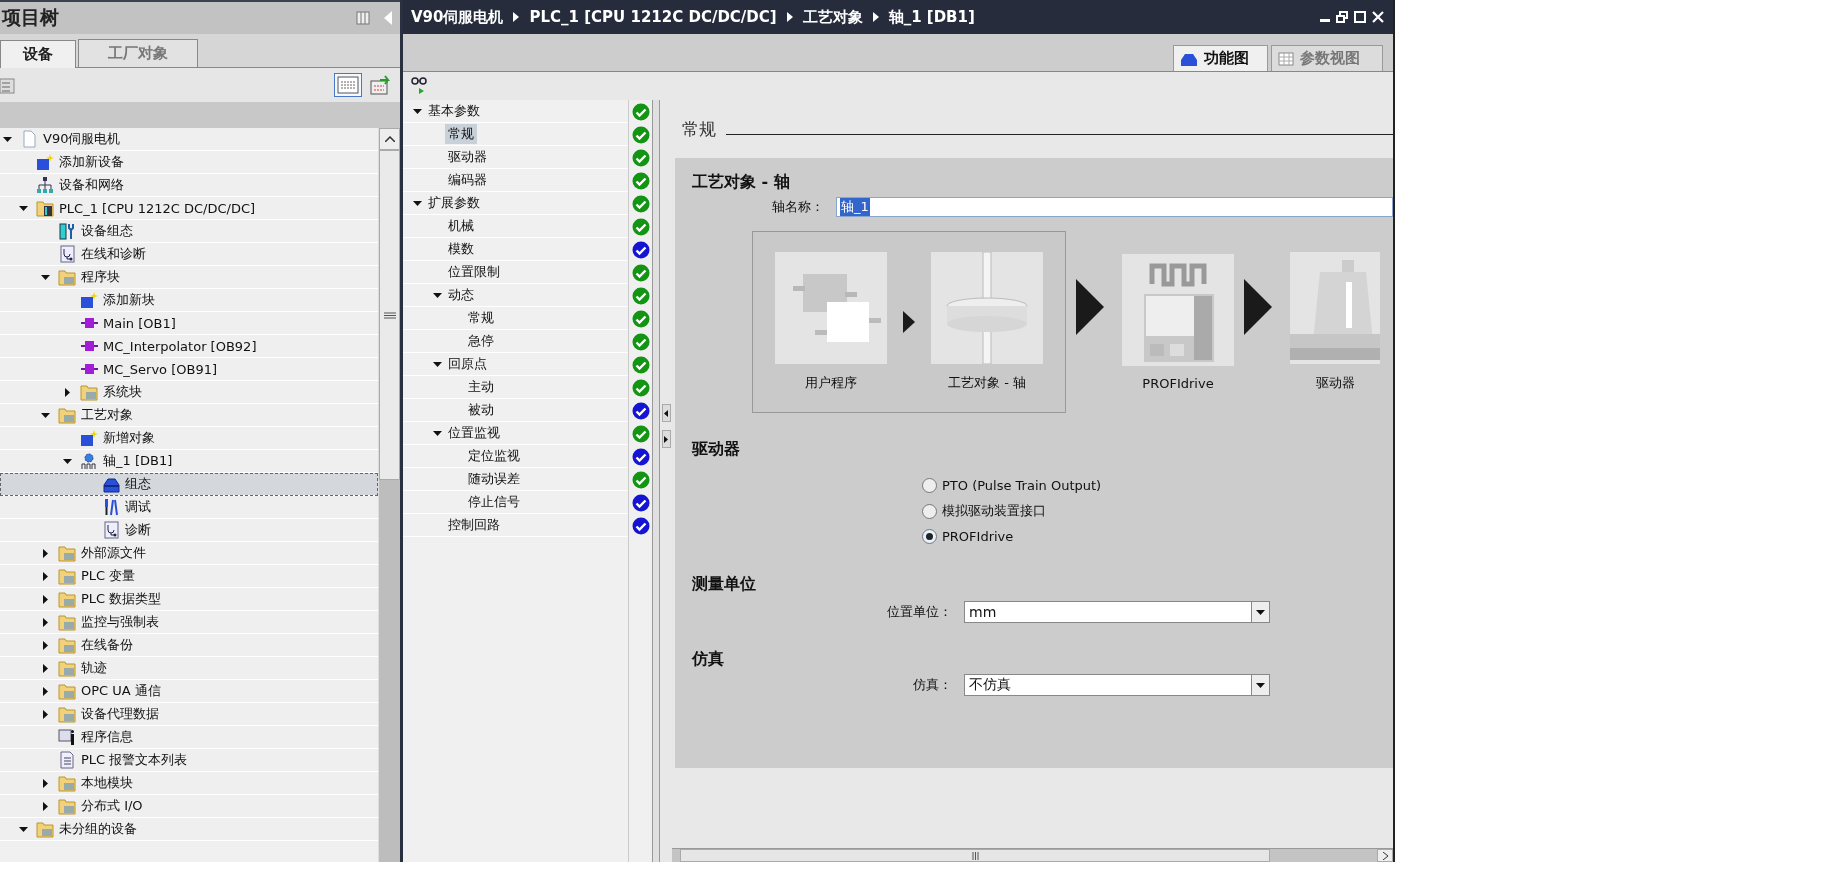 The height and width of the screenshot is (877, 1832). What do you see at coordinates (189, 484) in the screenshot?
I see `tree-item: 组态` at bounding box center [189, 484].